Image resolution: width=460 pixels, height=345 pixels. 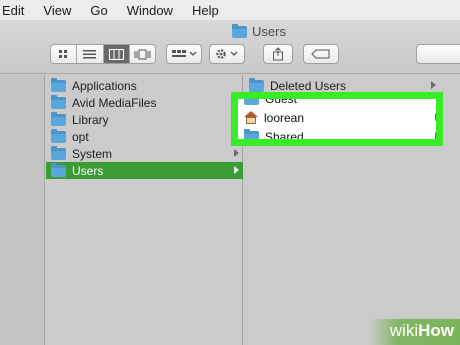 I want to click on arrange-icon, so click(x=184, y=53).